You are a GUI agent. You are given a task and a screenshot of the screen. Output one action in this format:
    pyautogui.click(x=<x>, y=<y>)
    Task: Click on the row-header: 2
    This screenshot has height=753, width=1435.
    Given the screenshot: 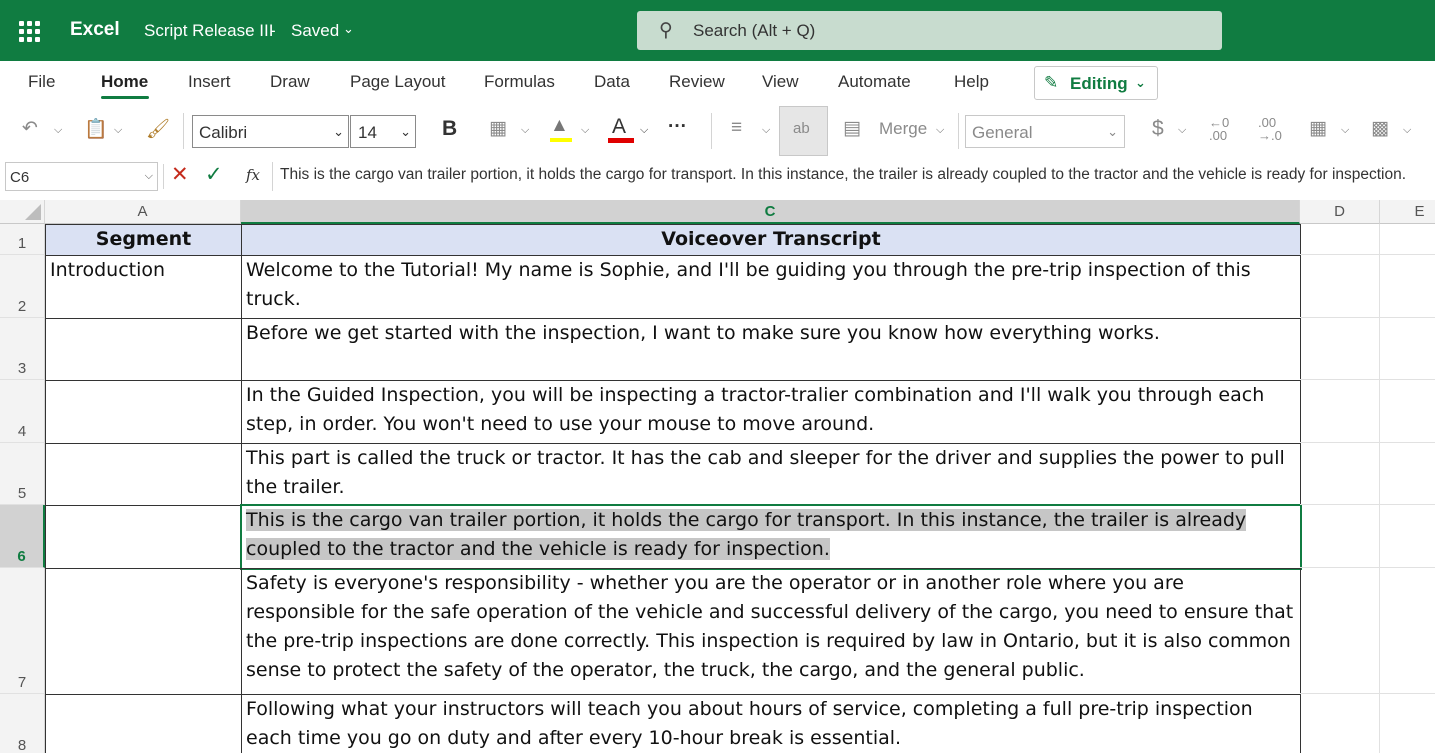 What is the action you would take?
    pyautogui.click(x=22, y=286)
    